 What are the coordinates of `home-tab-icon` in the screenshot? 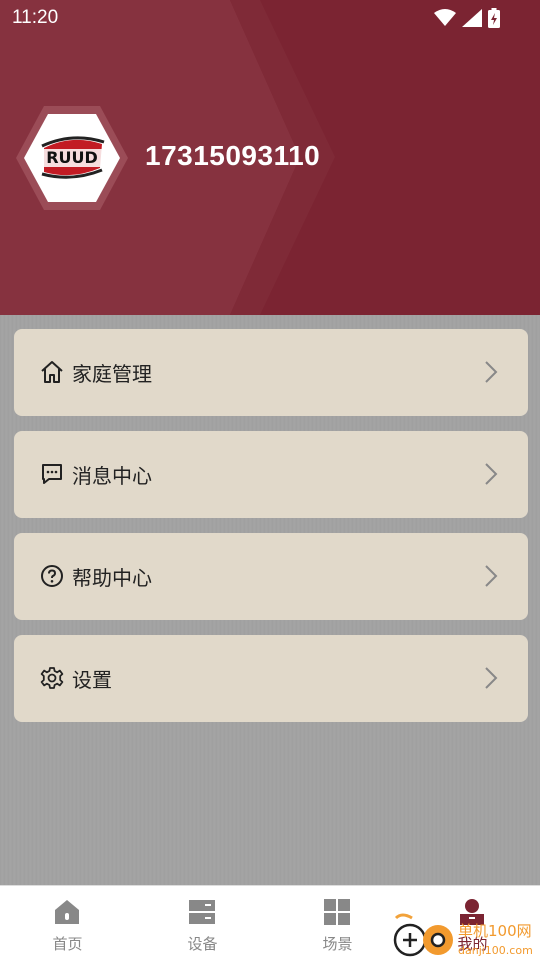 It's located at (67, 912).